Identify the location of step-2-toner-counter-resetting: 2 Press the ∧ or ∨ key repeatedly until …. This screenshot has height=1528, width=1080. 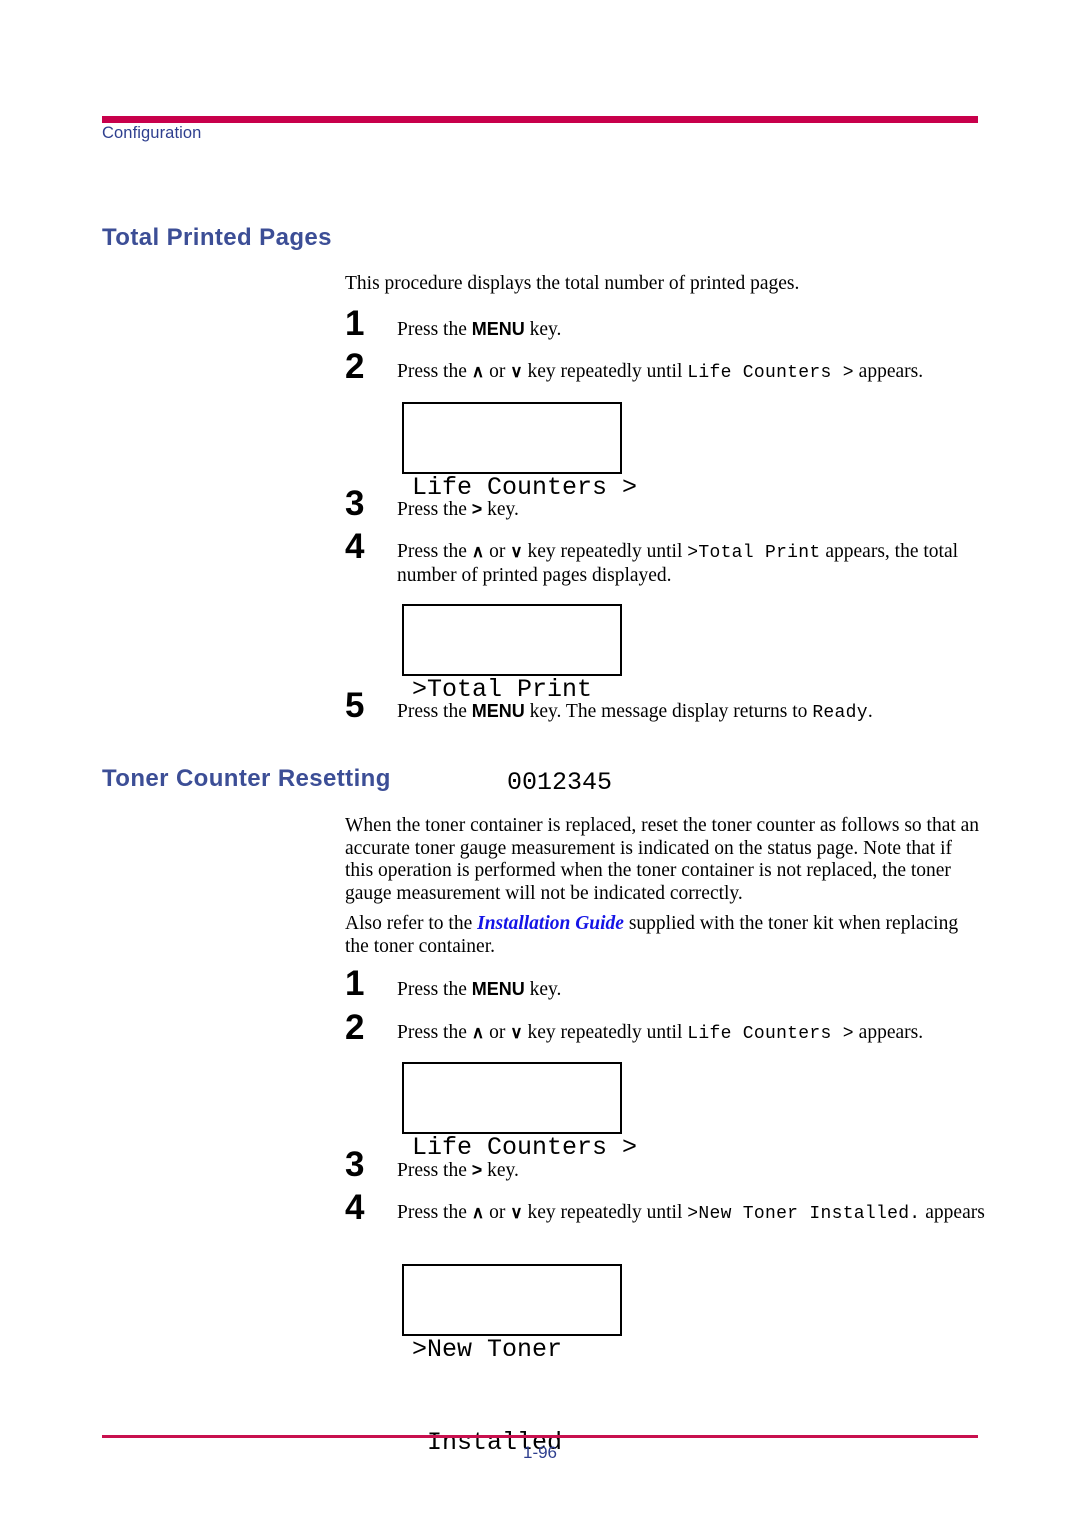
(669, 1028).